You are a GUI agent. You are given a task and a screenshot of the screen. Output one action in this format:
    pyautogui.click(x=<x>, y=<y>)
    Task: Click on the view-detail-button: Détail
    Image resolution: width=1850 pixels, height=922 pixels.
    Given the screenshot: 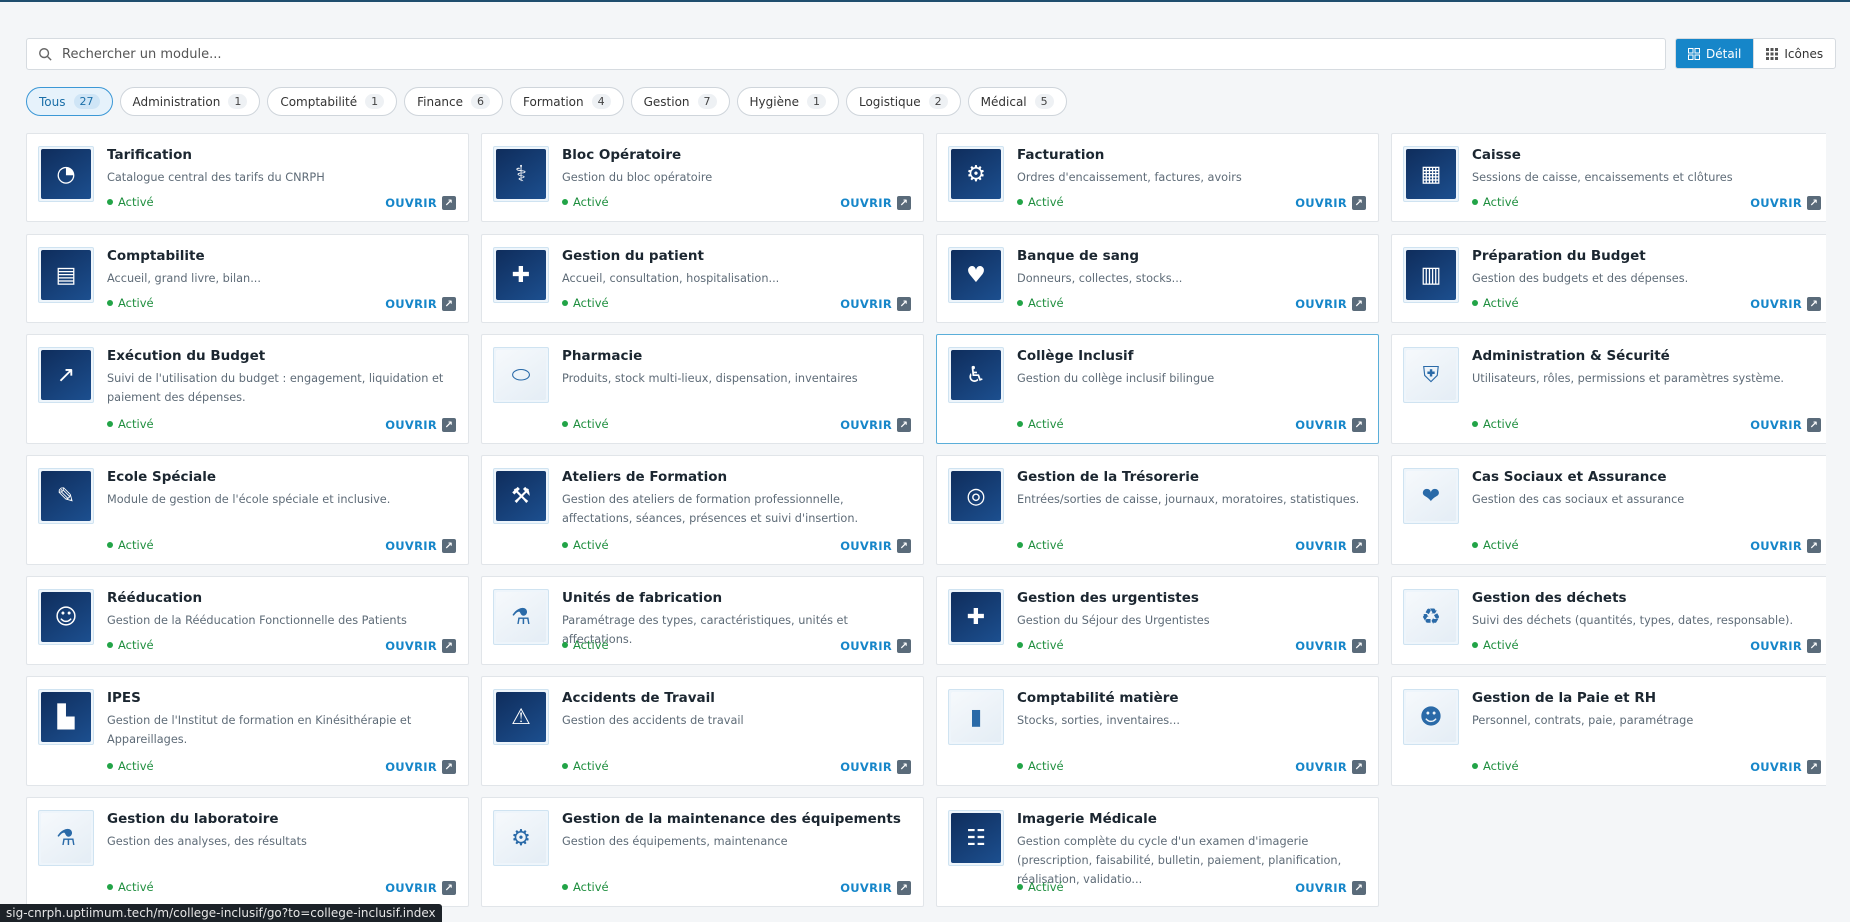 What is the action you would take?
    pyautogui.click(x=1715, y=53)
    